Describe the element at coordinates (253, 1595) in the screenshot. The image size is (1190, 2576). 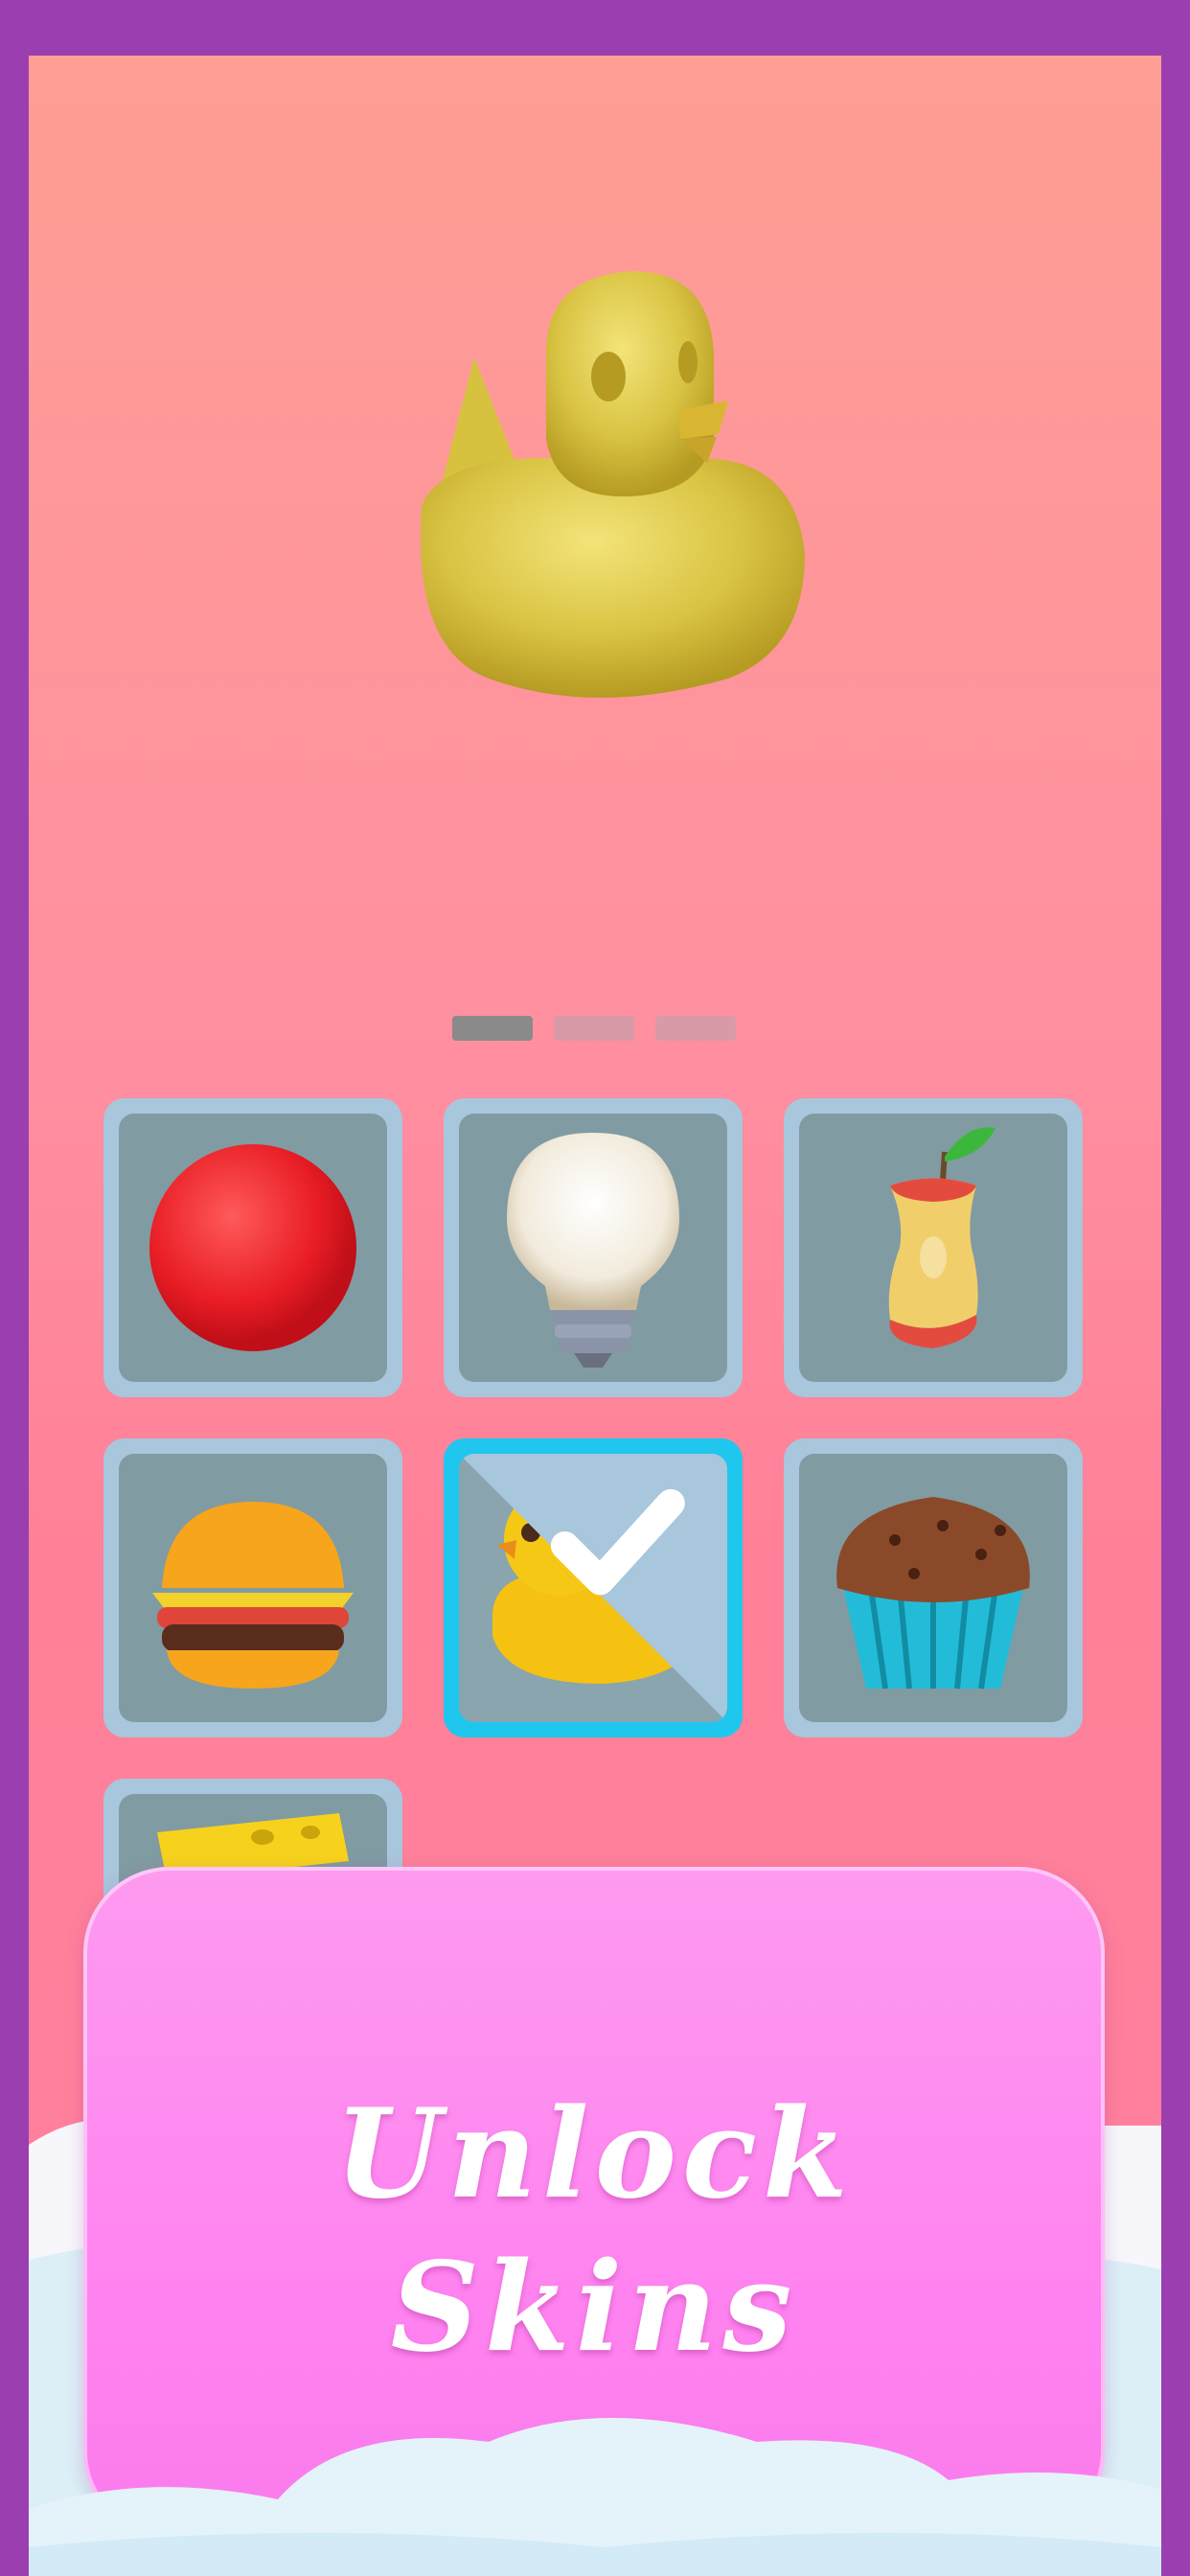
I see `burger-icon` at that location.